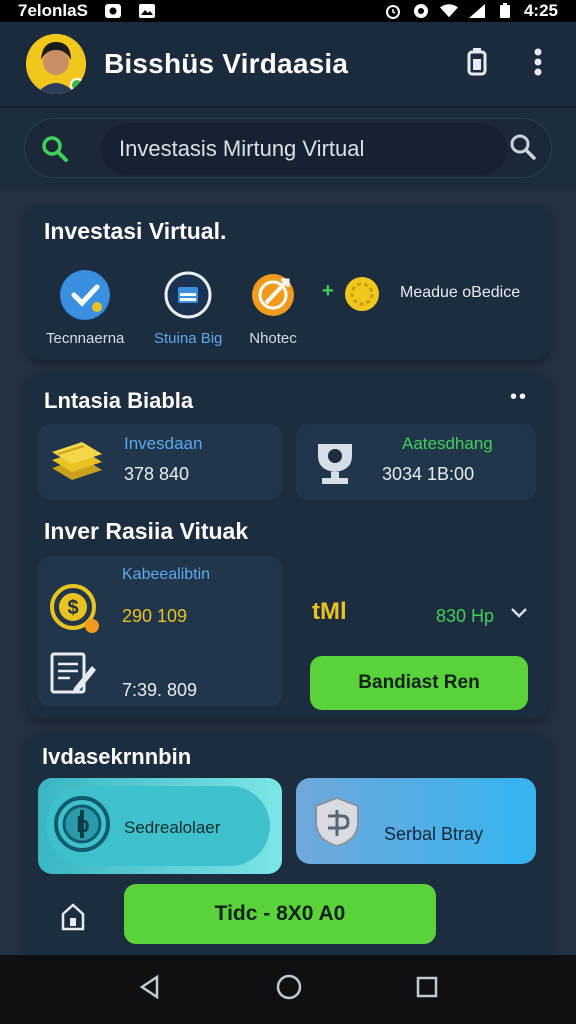 This screenshot has height=1024, width=576. What do you see at coordinates (55, 151) in the screenshot?
I see `search-icon` at bounding box center [55, 151].